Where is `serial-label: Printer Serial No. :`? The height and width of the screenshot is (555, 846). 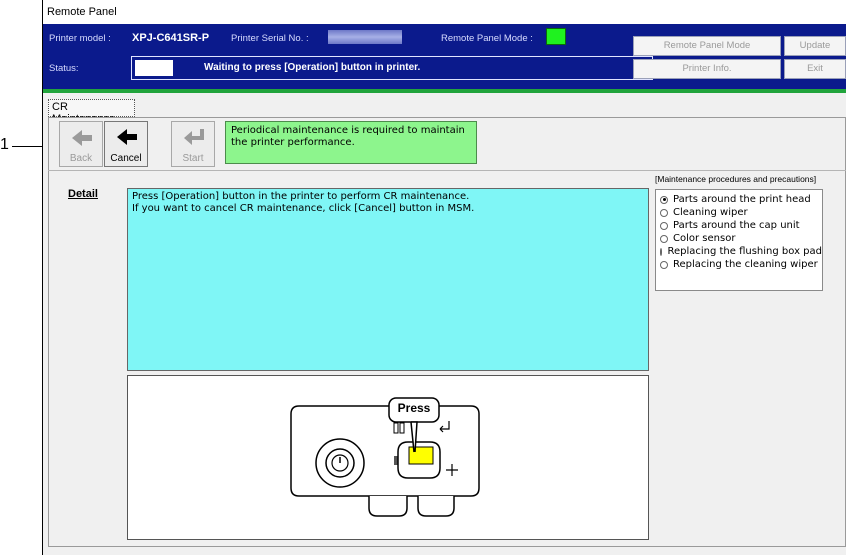 serial-label: Printer Serial No. : is located at coordinates (270, 38).